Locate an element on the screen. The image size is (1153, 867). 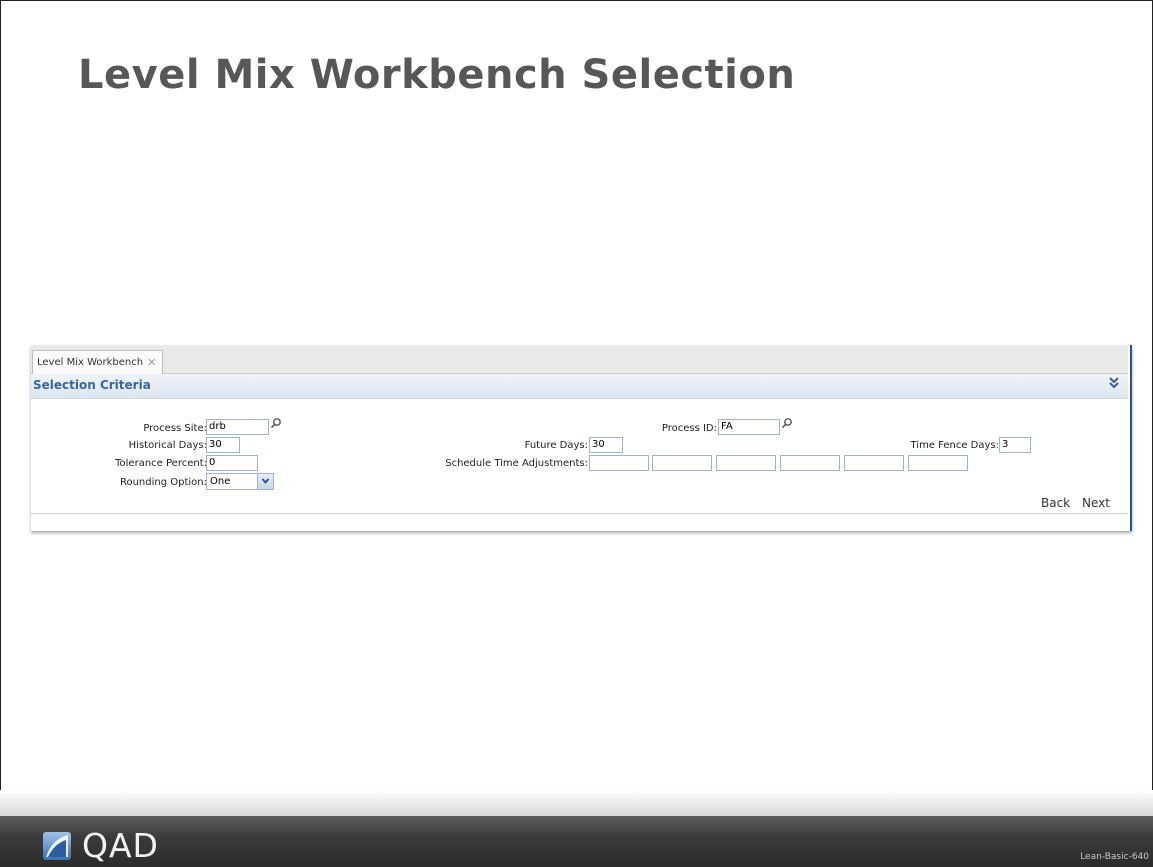
tab-level-mix-workbench: Level Mix Workbench ✕ is located at coordinates (98, 362).